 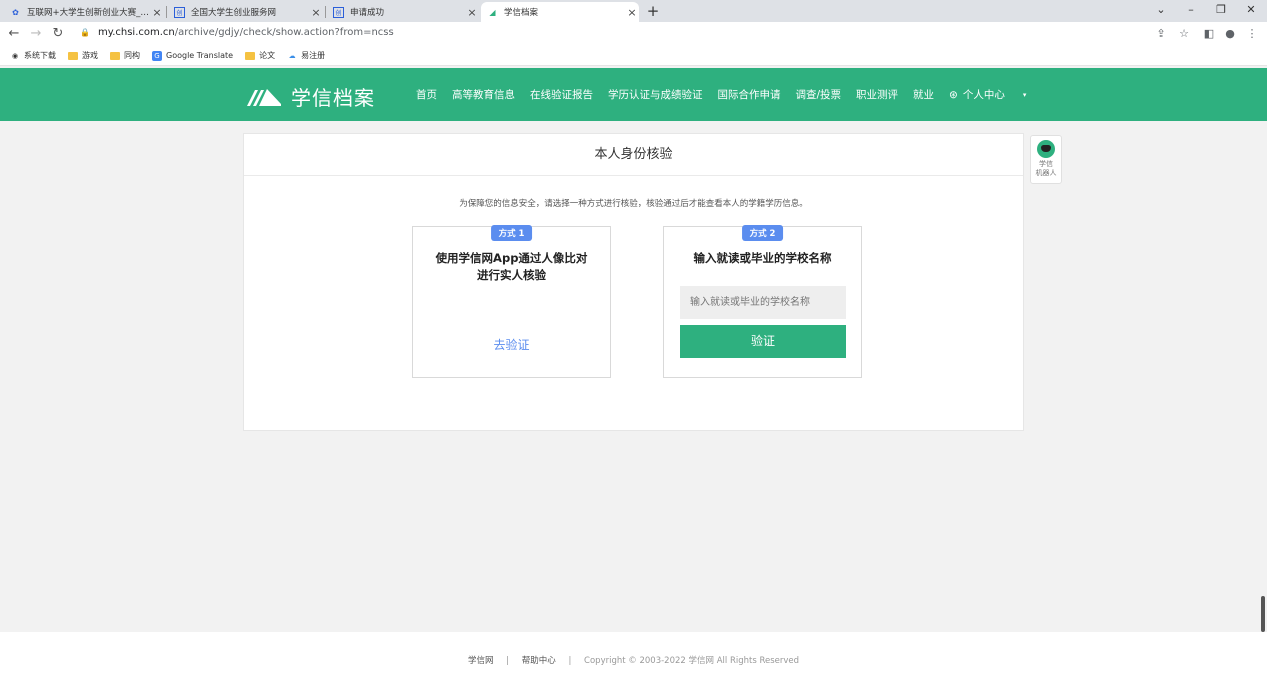 What do you see at coordinates (511, 266) in the screenshot?
I see `method-1-title: 使用学信网App通过人像比对 进行实人核验` at bounding box center [511, 266].